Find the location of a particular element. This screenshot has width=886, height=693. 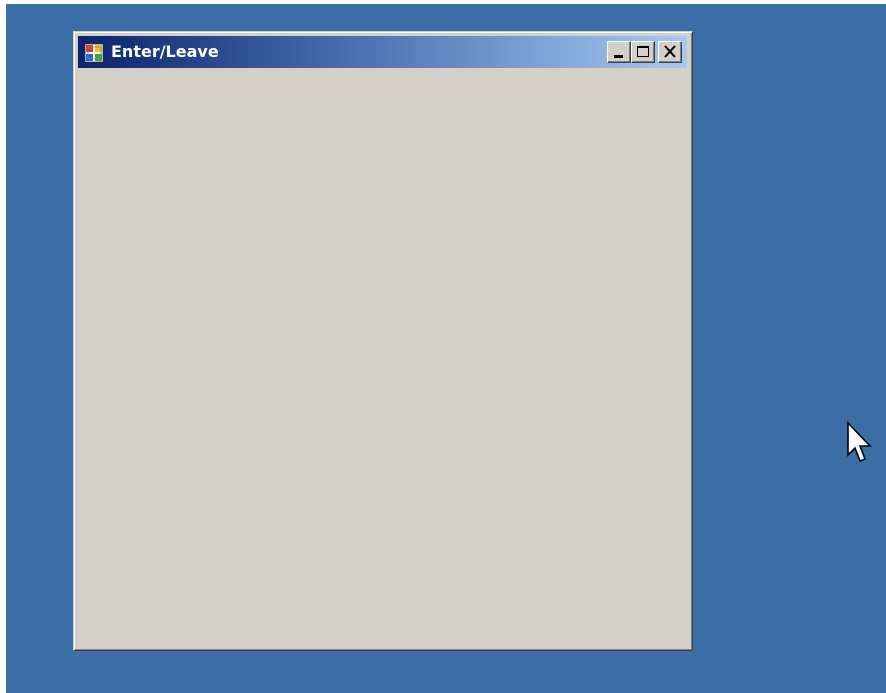

windows-form-icon is located at coordinates (94, 53).